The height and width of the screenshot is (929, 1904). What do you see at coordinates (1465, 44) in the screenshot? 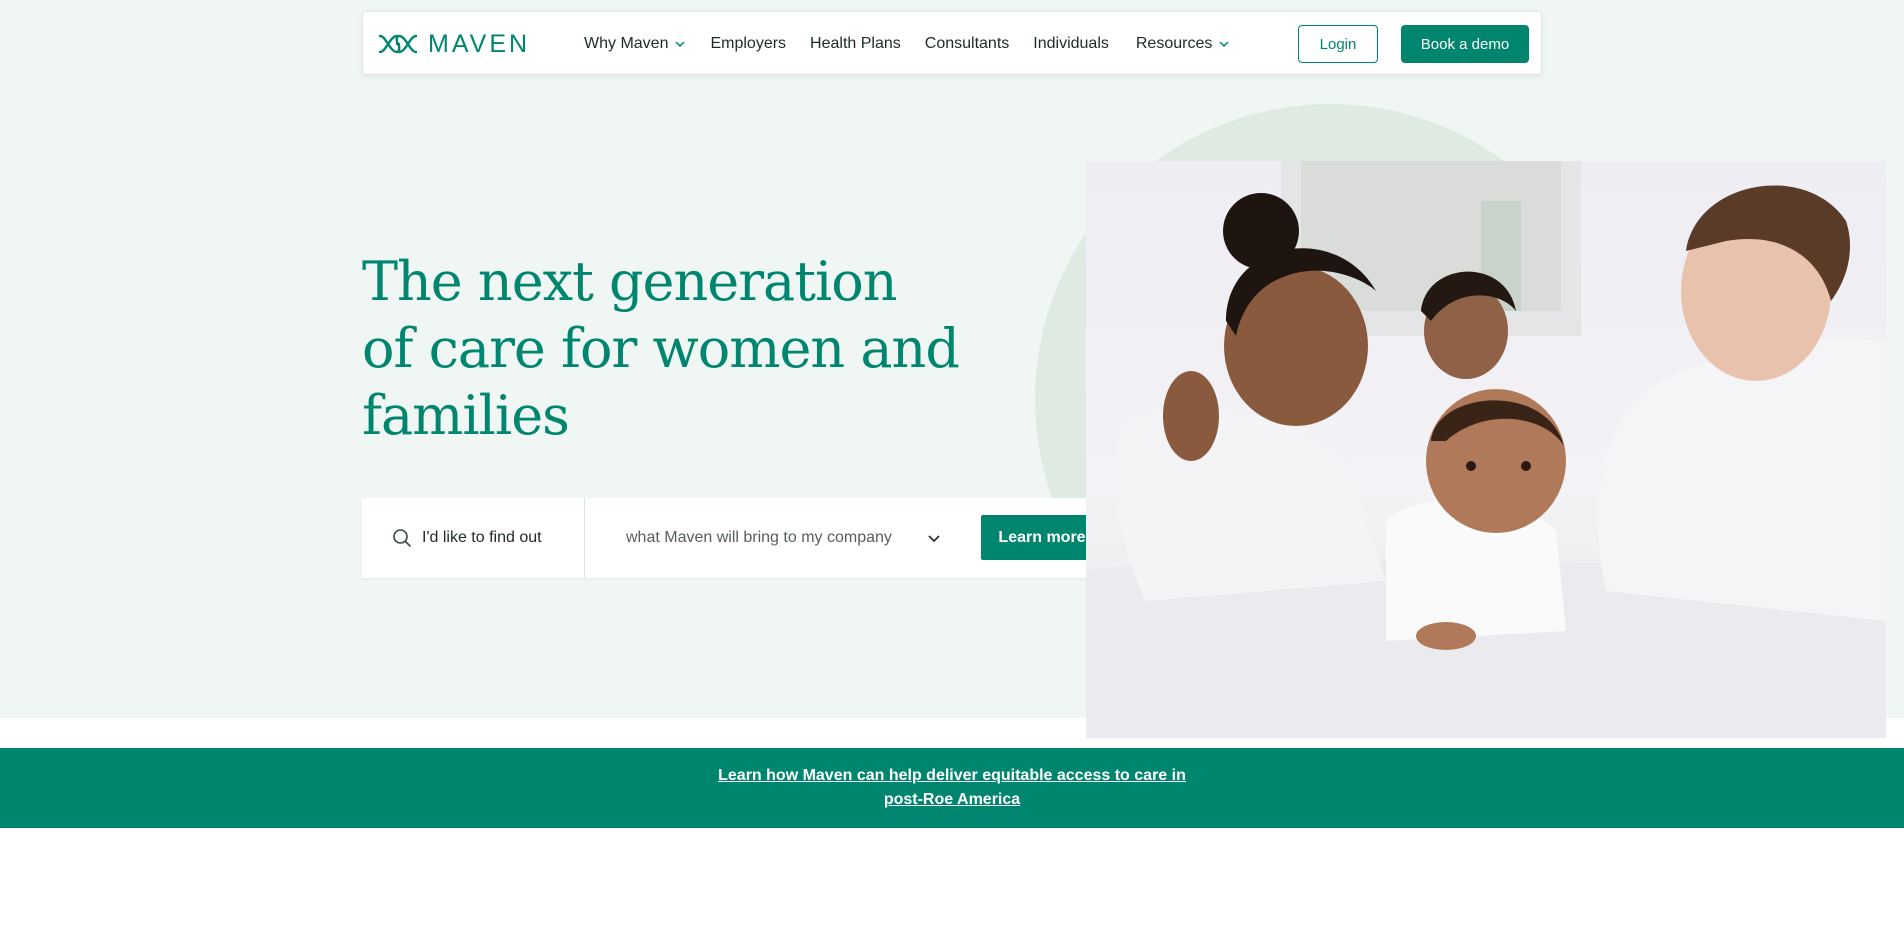
I see `book-demo-button: Book a demo` at bounding box center [1465, 44].